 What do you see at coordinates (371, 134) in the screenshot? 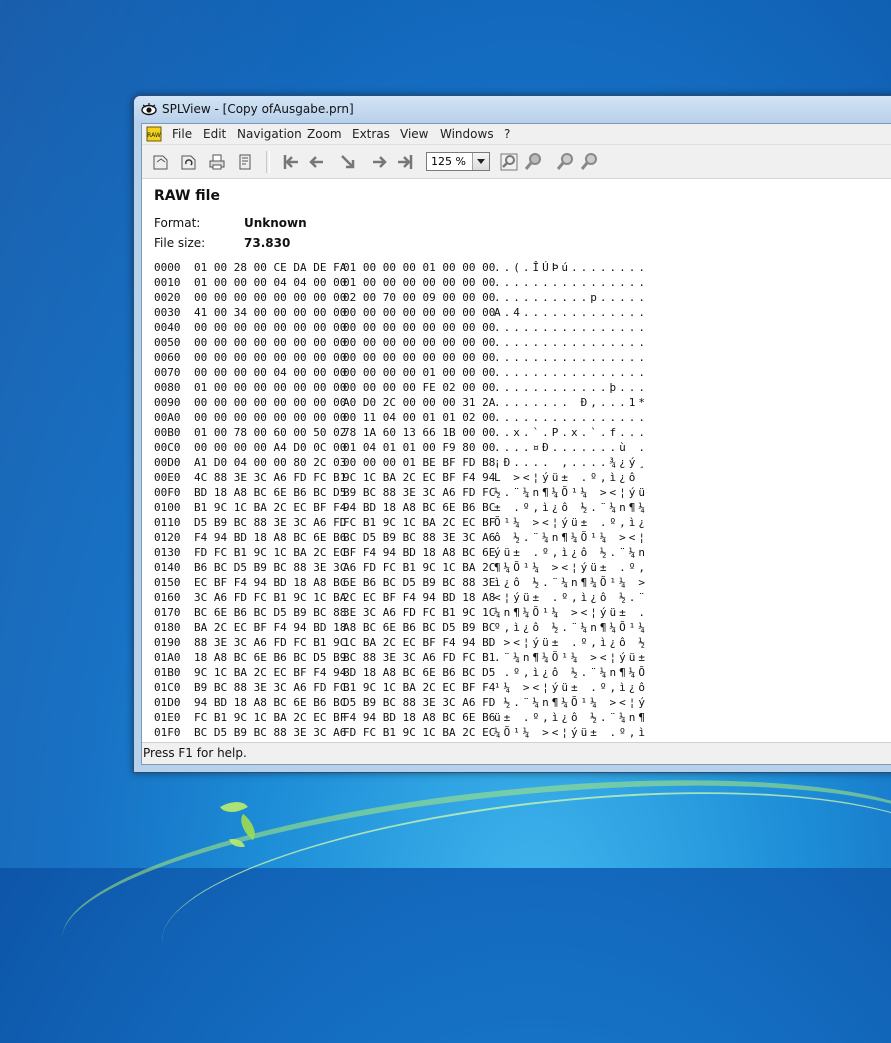
I see `menu-extras: Extras` at bounding box center [371, 134].